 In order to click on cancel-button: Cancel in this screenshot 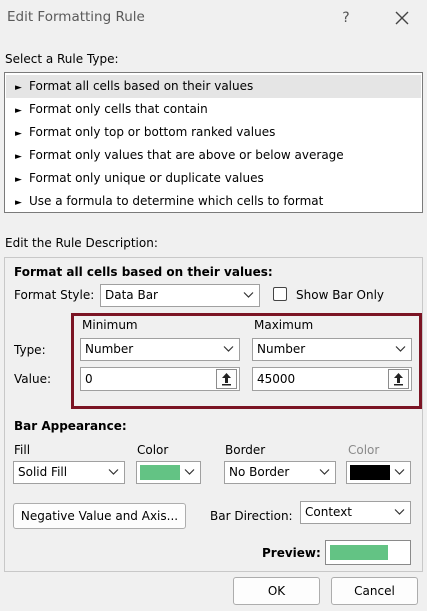, I will do `click(374, 591)`.